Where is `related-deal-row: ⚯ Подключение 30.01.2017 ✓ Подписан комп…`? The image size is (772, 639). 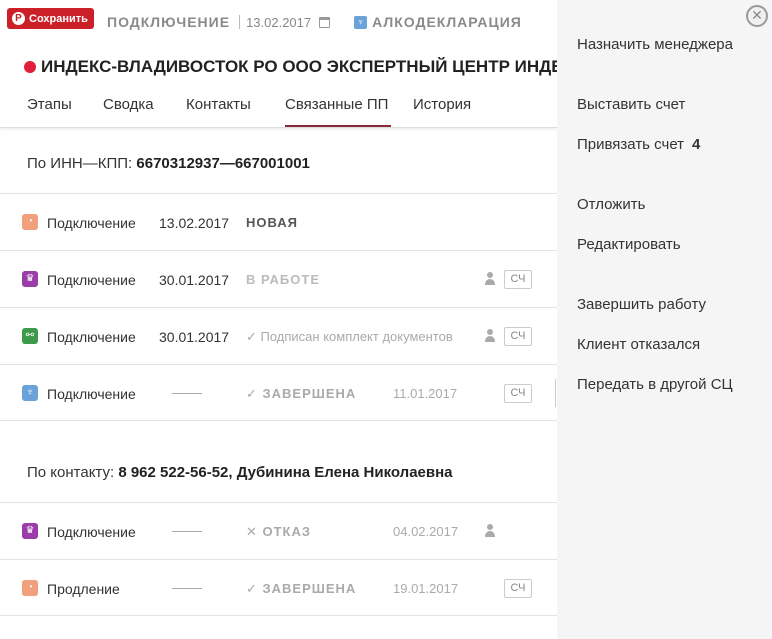
related-deal-row: ⚯ Подключение 30.01.2017 ✓ Подписан комп… is located at coordinates (278, 335).